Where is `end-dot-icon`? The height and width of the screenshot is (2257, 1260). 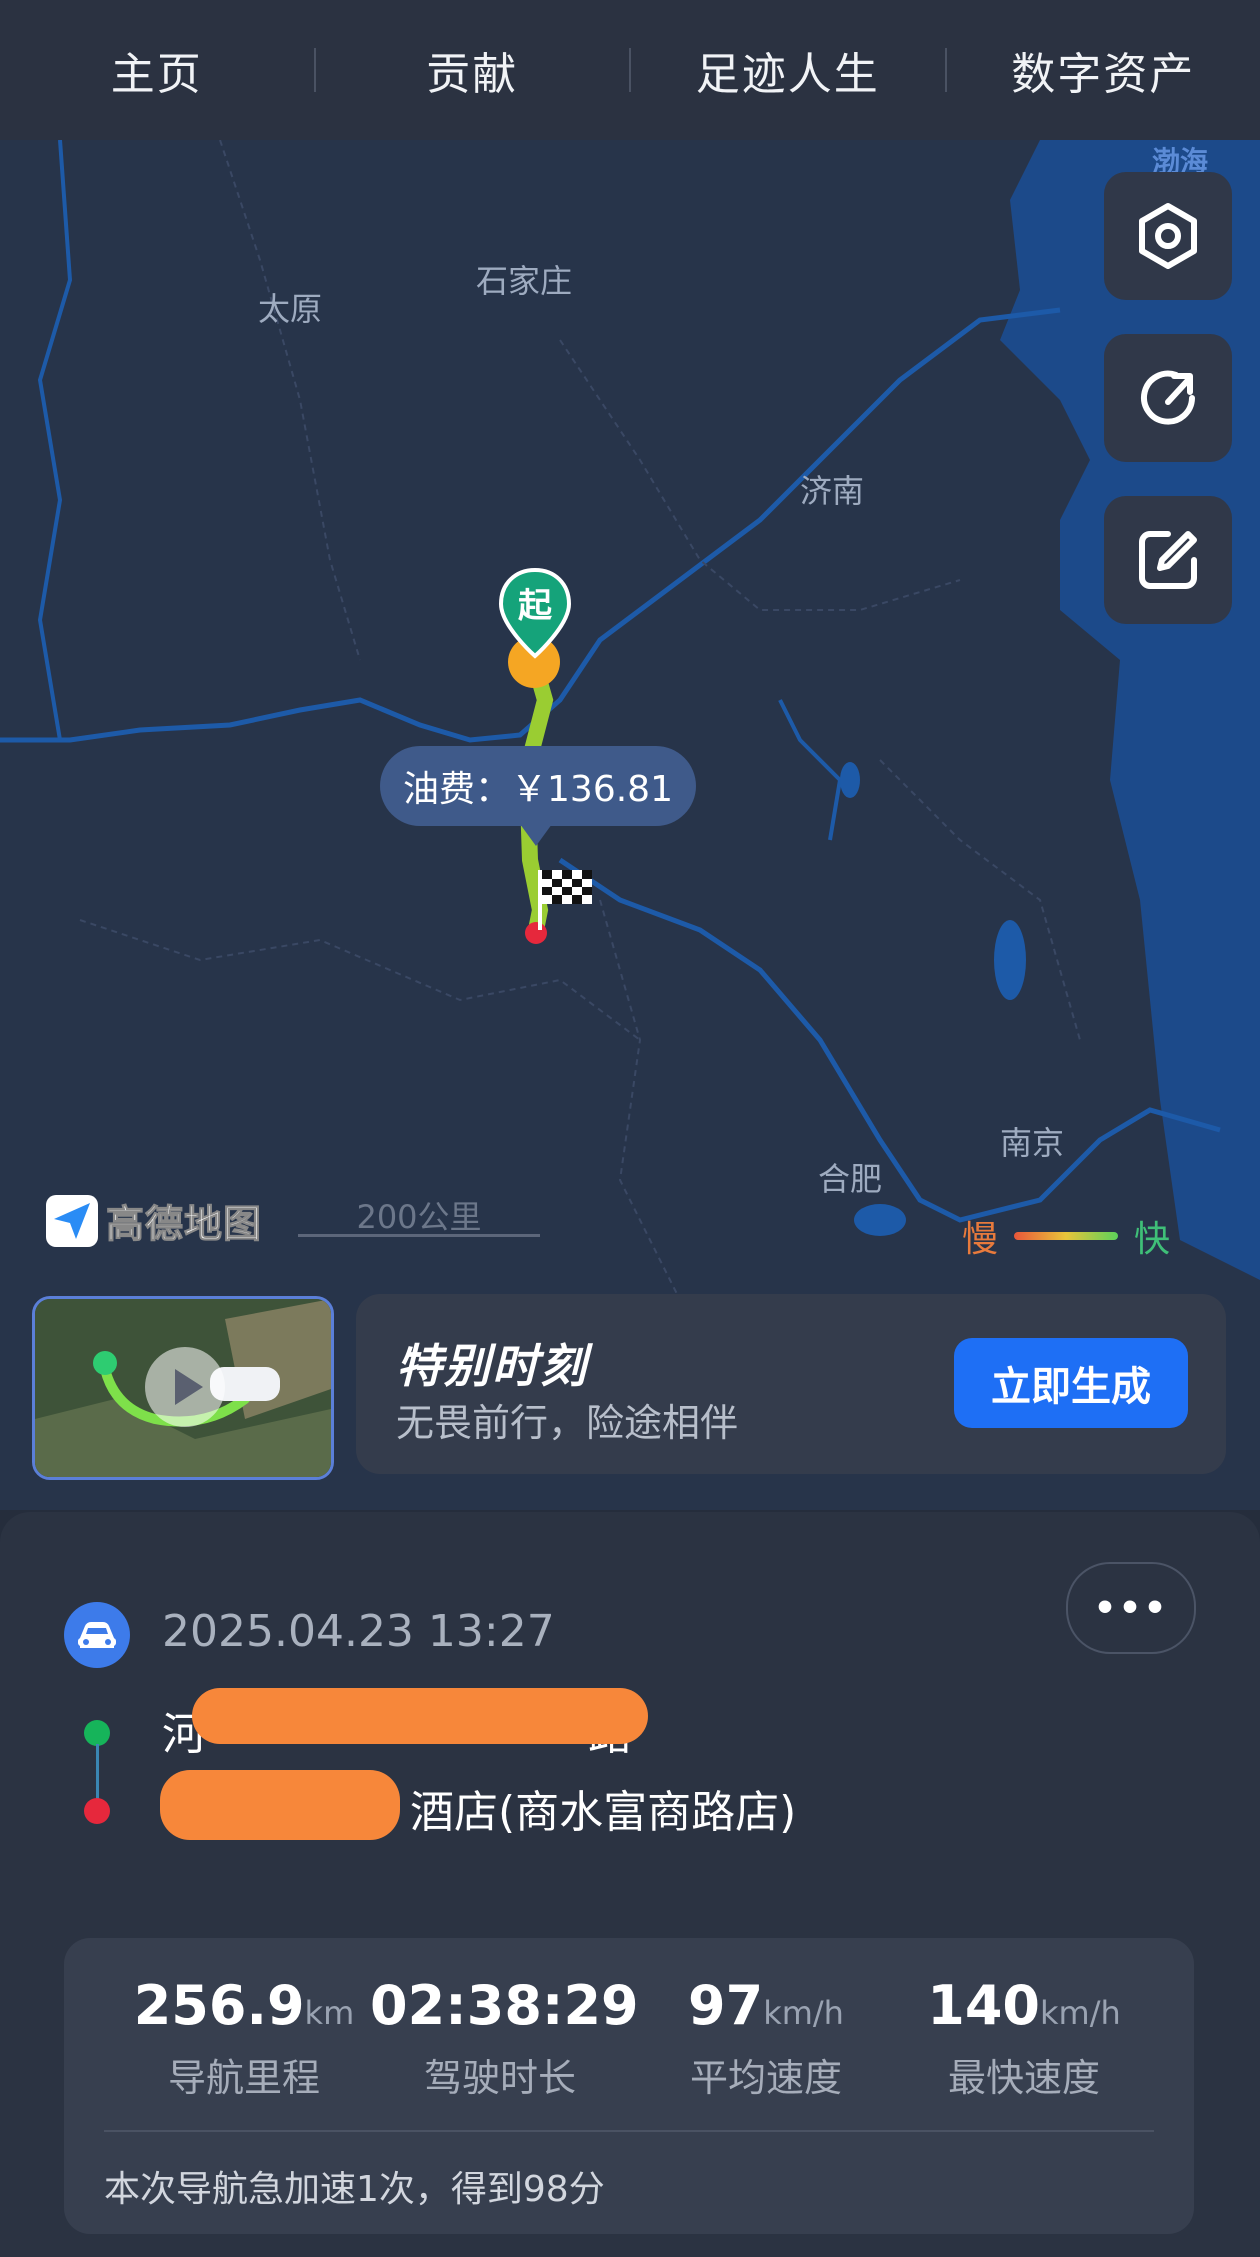
end-dot-icon is located at coordinates (97, 1811).